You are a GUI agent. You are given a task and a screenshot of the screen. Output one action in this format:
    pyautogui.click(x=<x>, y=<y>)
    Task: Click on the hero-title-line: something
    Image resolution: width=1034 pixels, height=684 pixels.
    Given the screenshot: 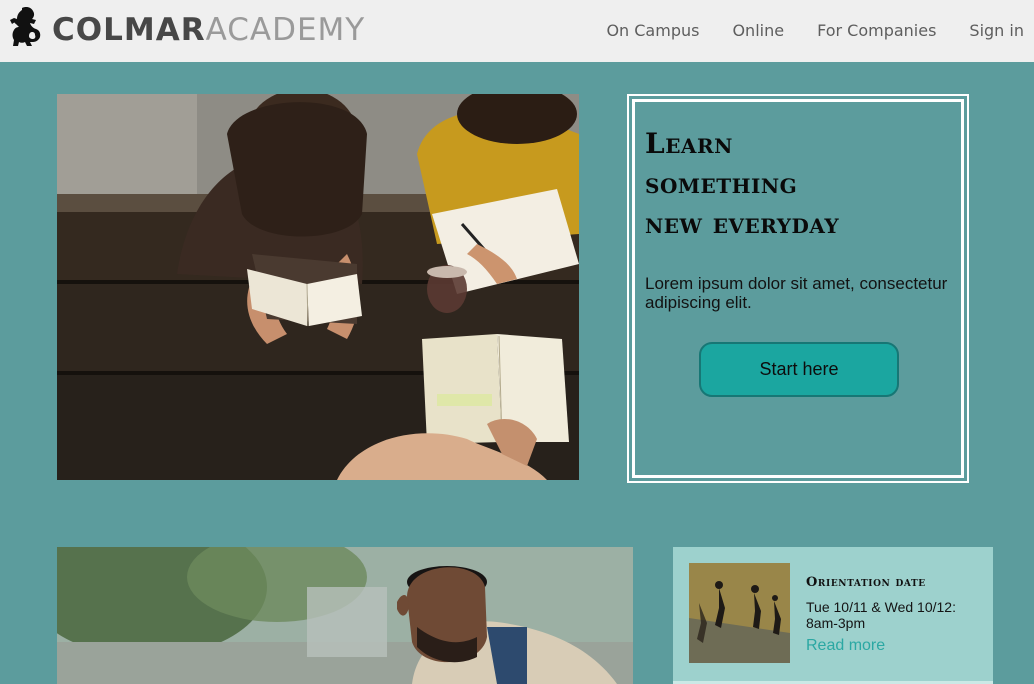 What is the action you would take?
    pyautogui.click(x=721, y=183)
    